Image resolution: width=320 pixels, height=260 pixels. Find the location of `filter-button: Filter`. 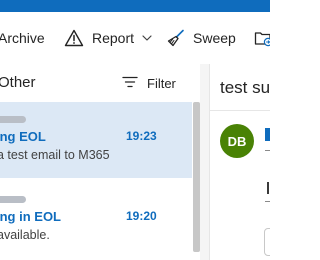

filter-button: Filter is located at coordinates (149, 83).